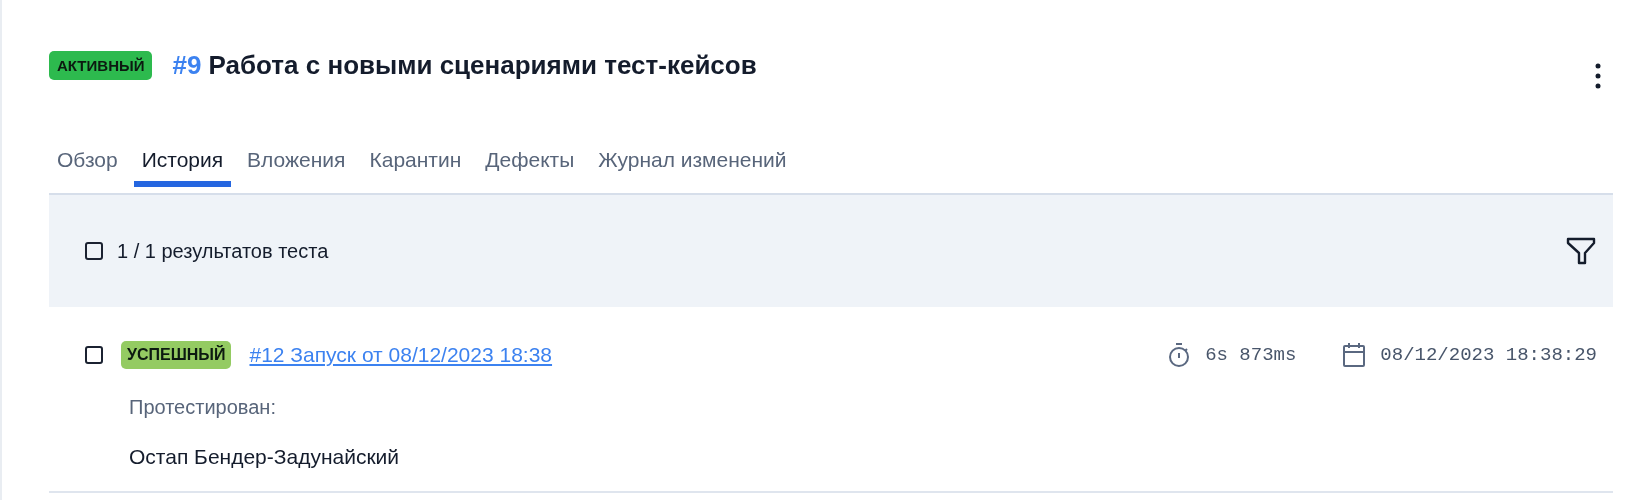 This screenshot has height=500, width=1636. What do you see at coordinates (87, 157) in the screenshot?
I see `tab: Обзор` at bounding box center [87, 157].